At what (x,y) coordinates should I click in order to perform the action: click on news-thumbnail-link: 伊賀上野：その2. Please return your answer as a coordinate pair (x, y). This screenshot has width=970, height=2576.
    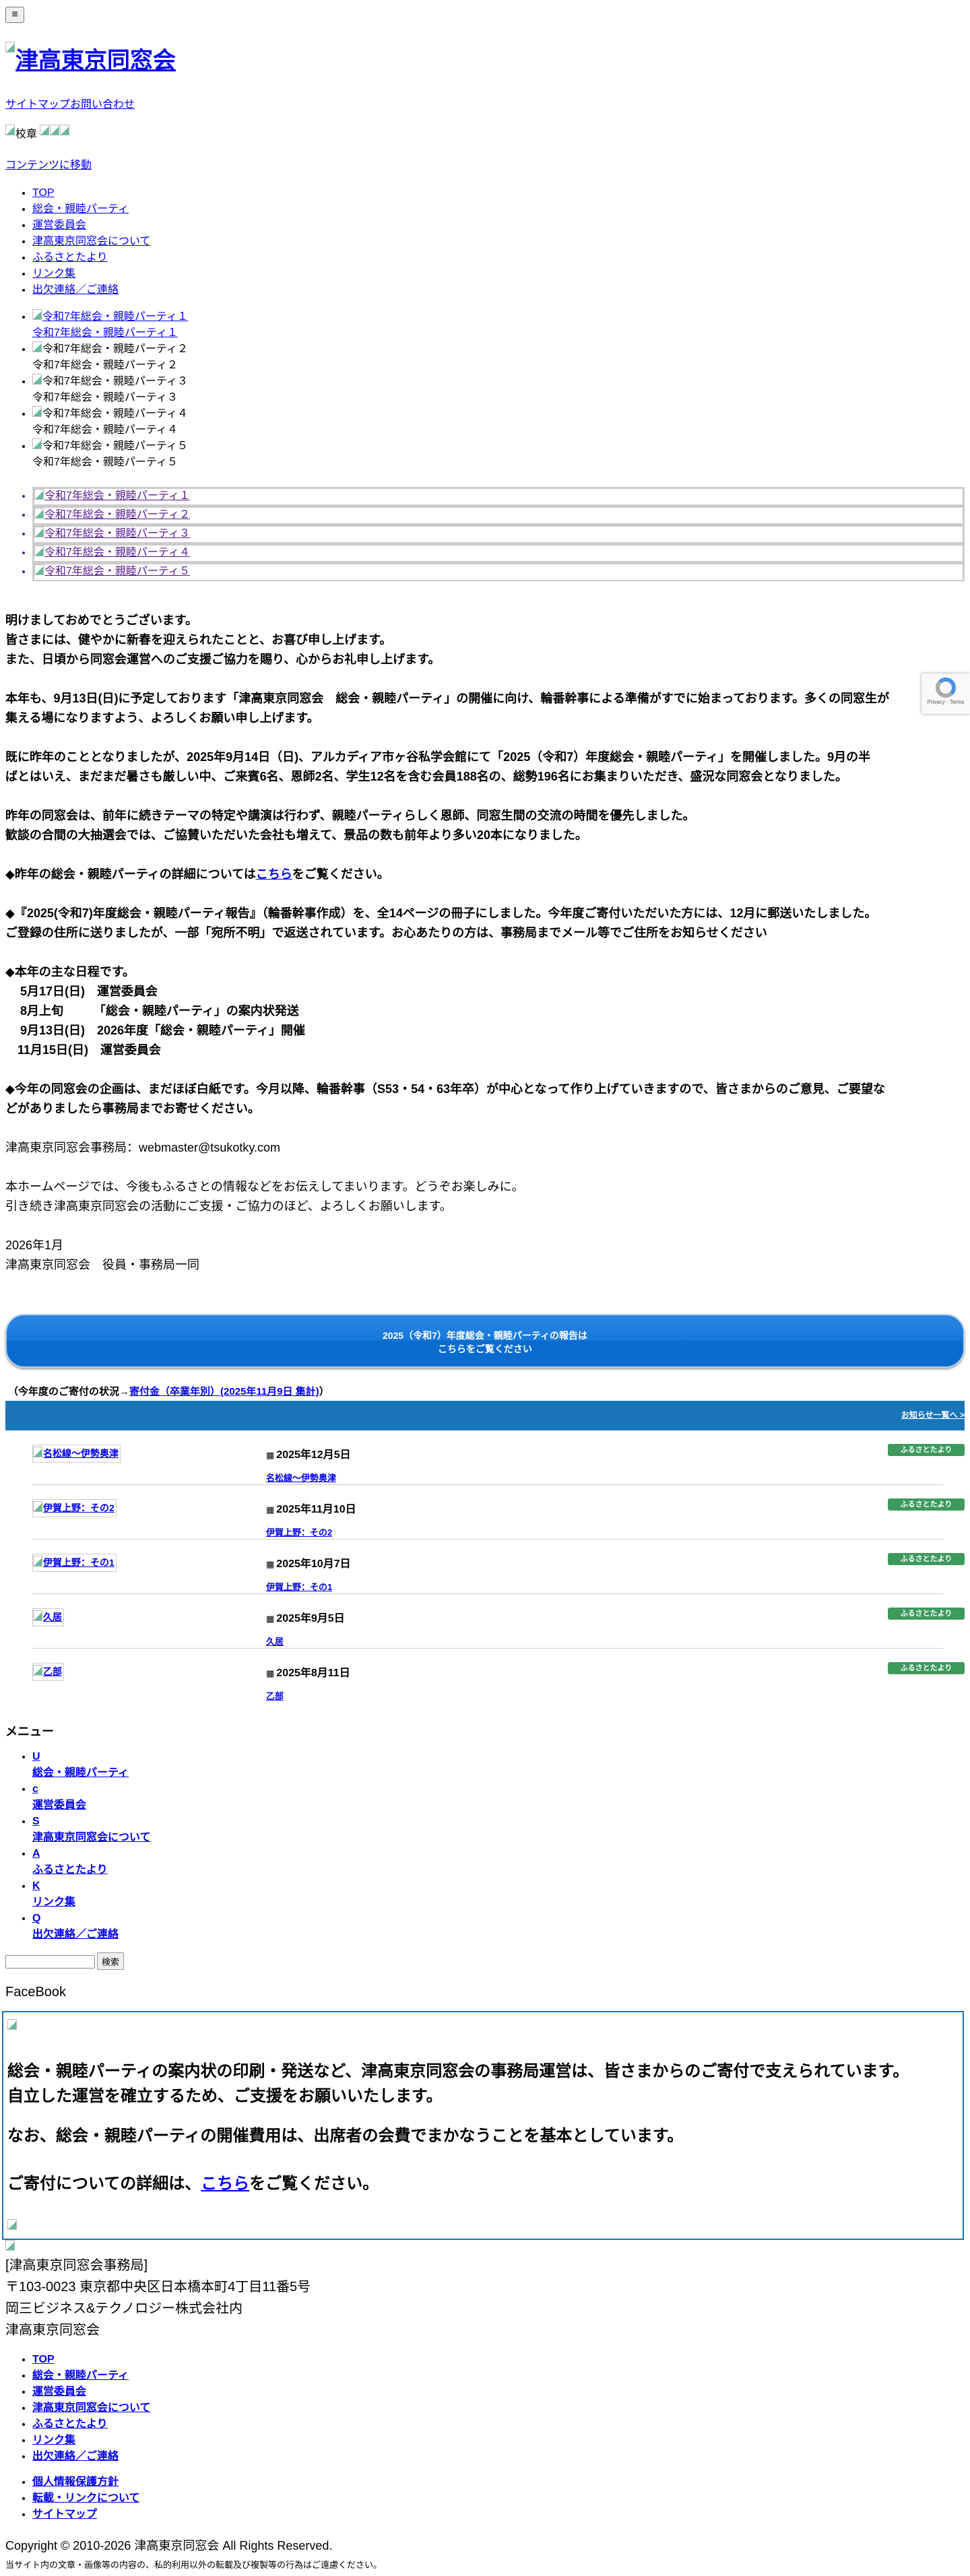
    Looking at the image, I should click on (75, 1508).